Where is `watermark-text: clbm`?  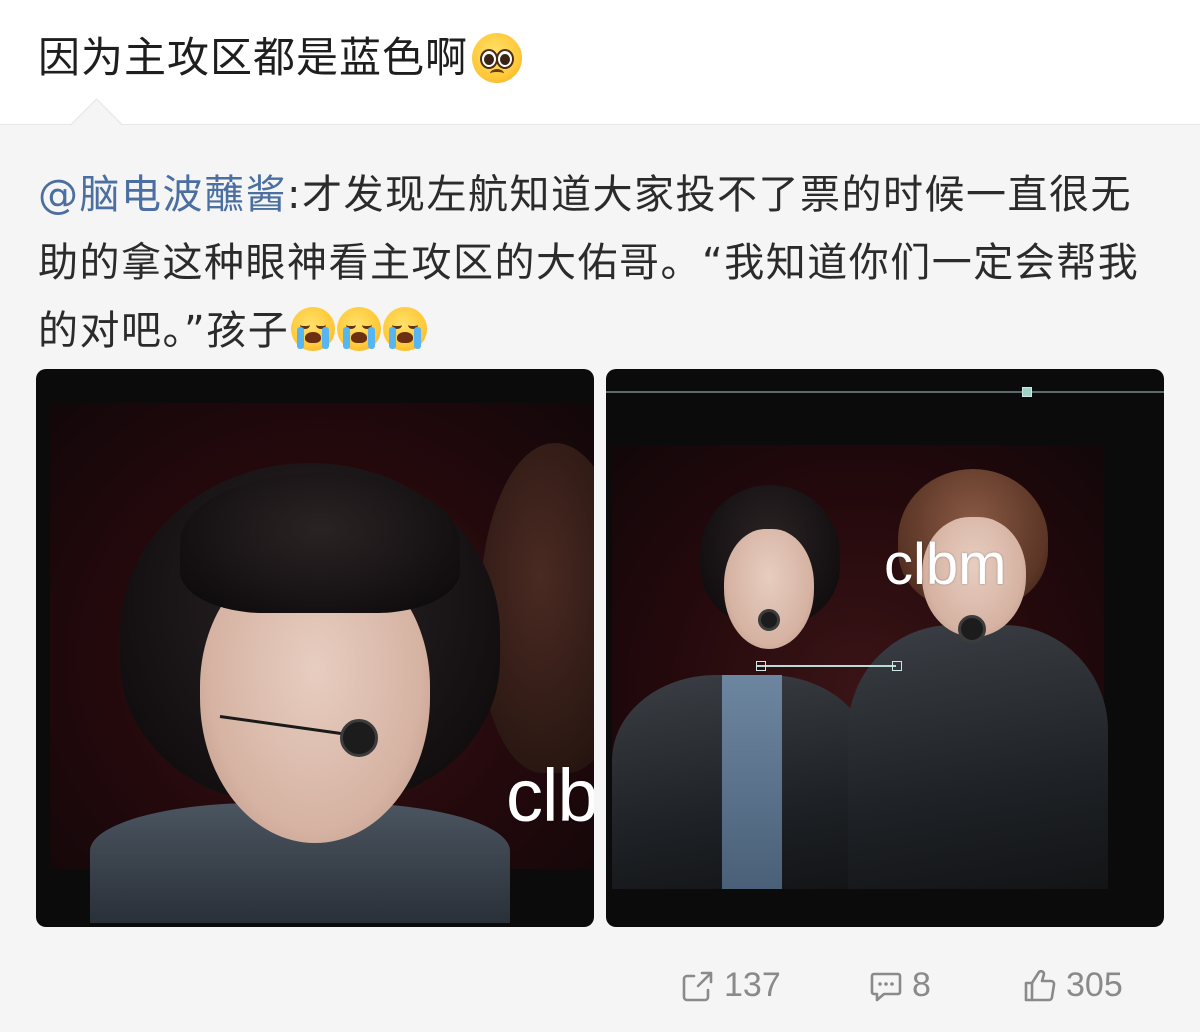 watermark-text: clbm is located at coordinates (945, 564).